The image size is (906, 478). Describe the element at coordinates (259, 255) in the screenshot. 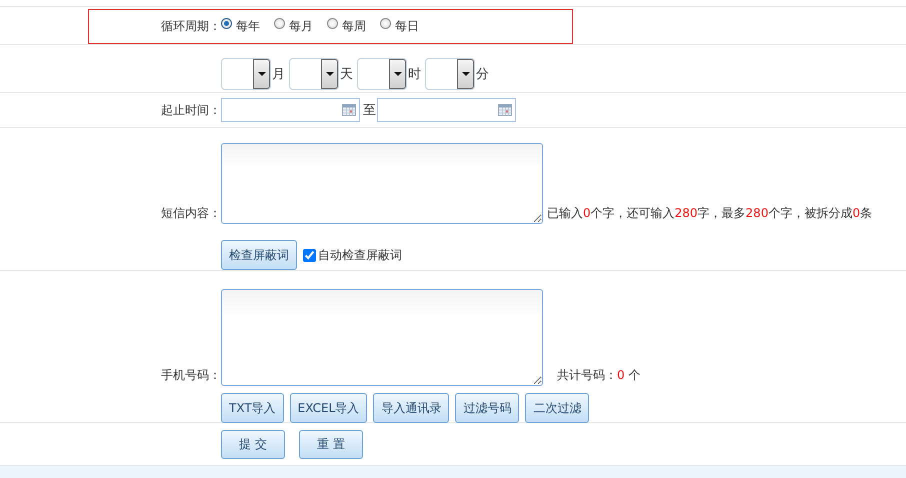

I see `check-words-button: 检查屏蔽词` at that location.